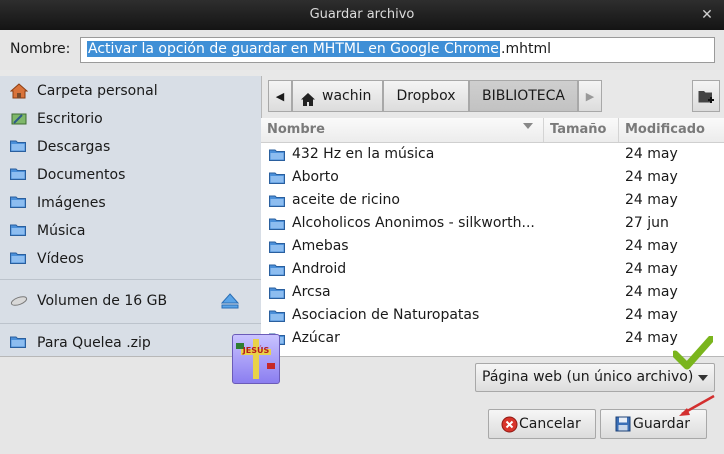  What do you see at coordinates (492, 130) in the screenshot?
I see `file-list-header: Nombre Tamaño Modificado` at bounding box center [492, 130].